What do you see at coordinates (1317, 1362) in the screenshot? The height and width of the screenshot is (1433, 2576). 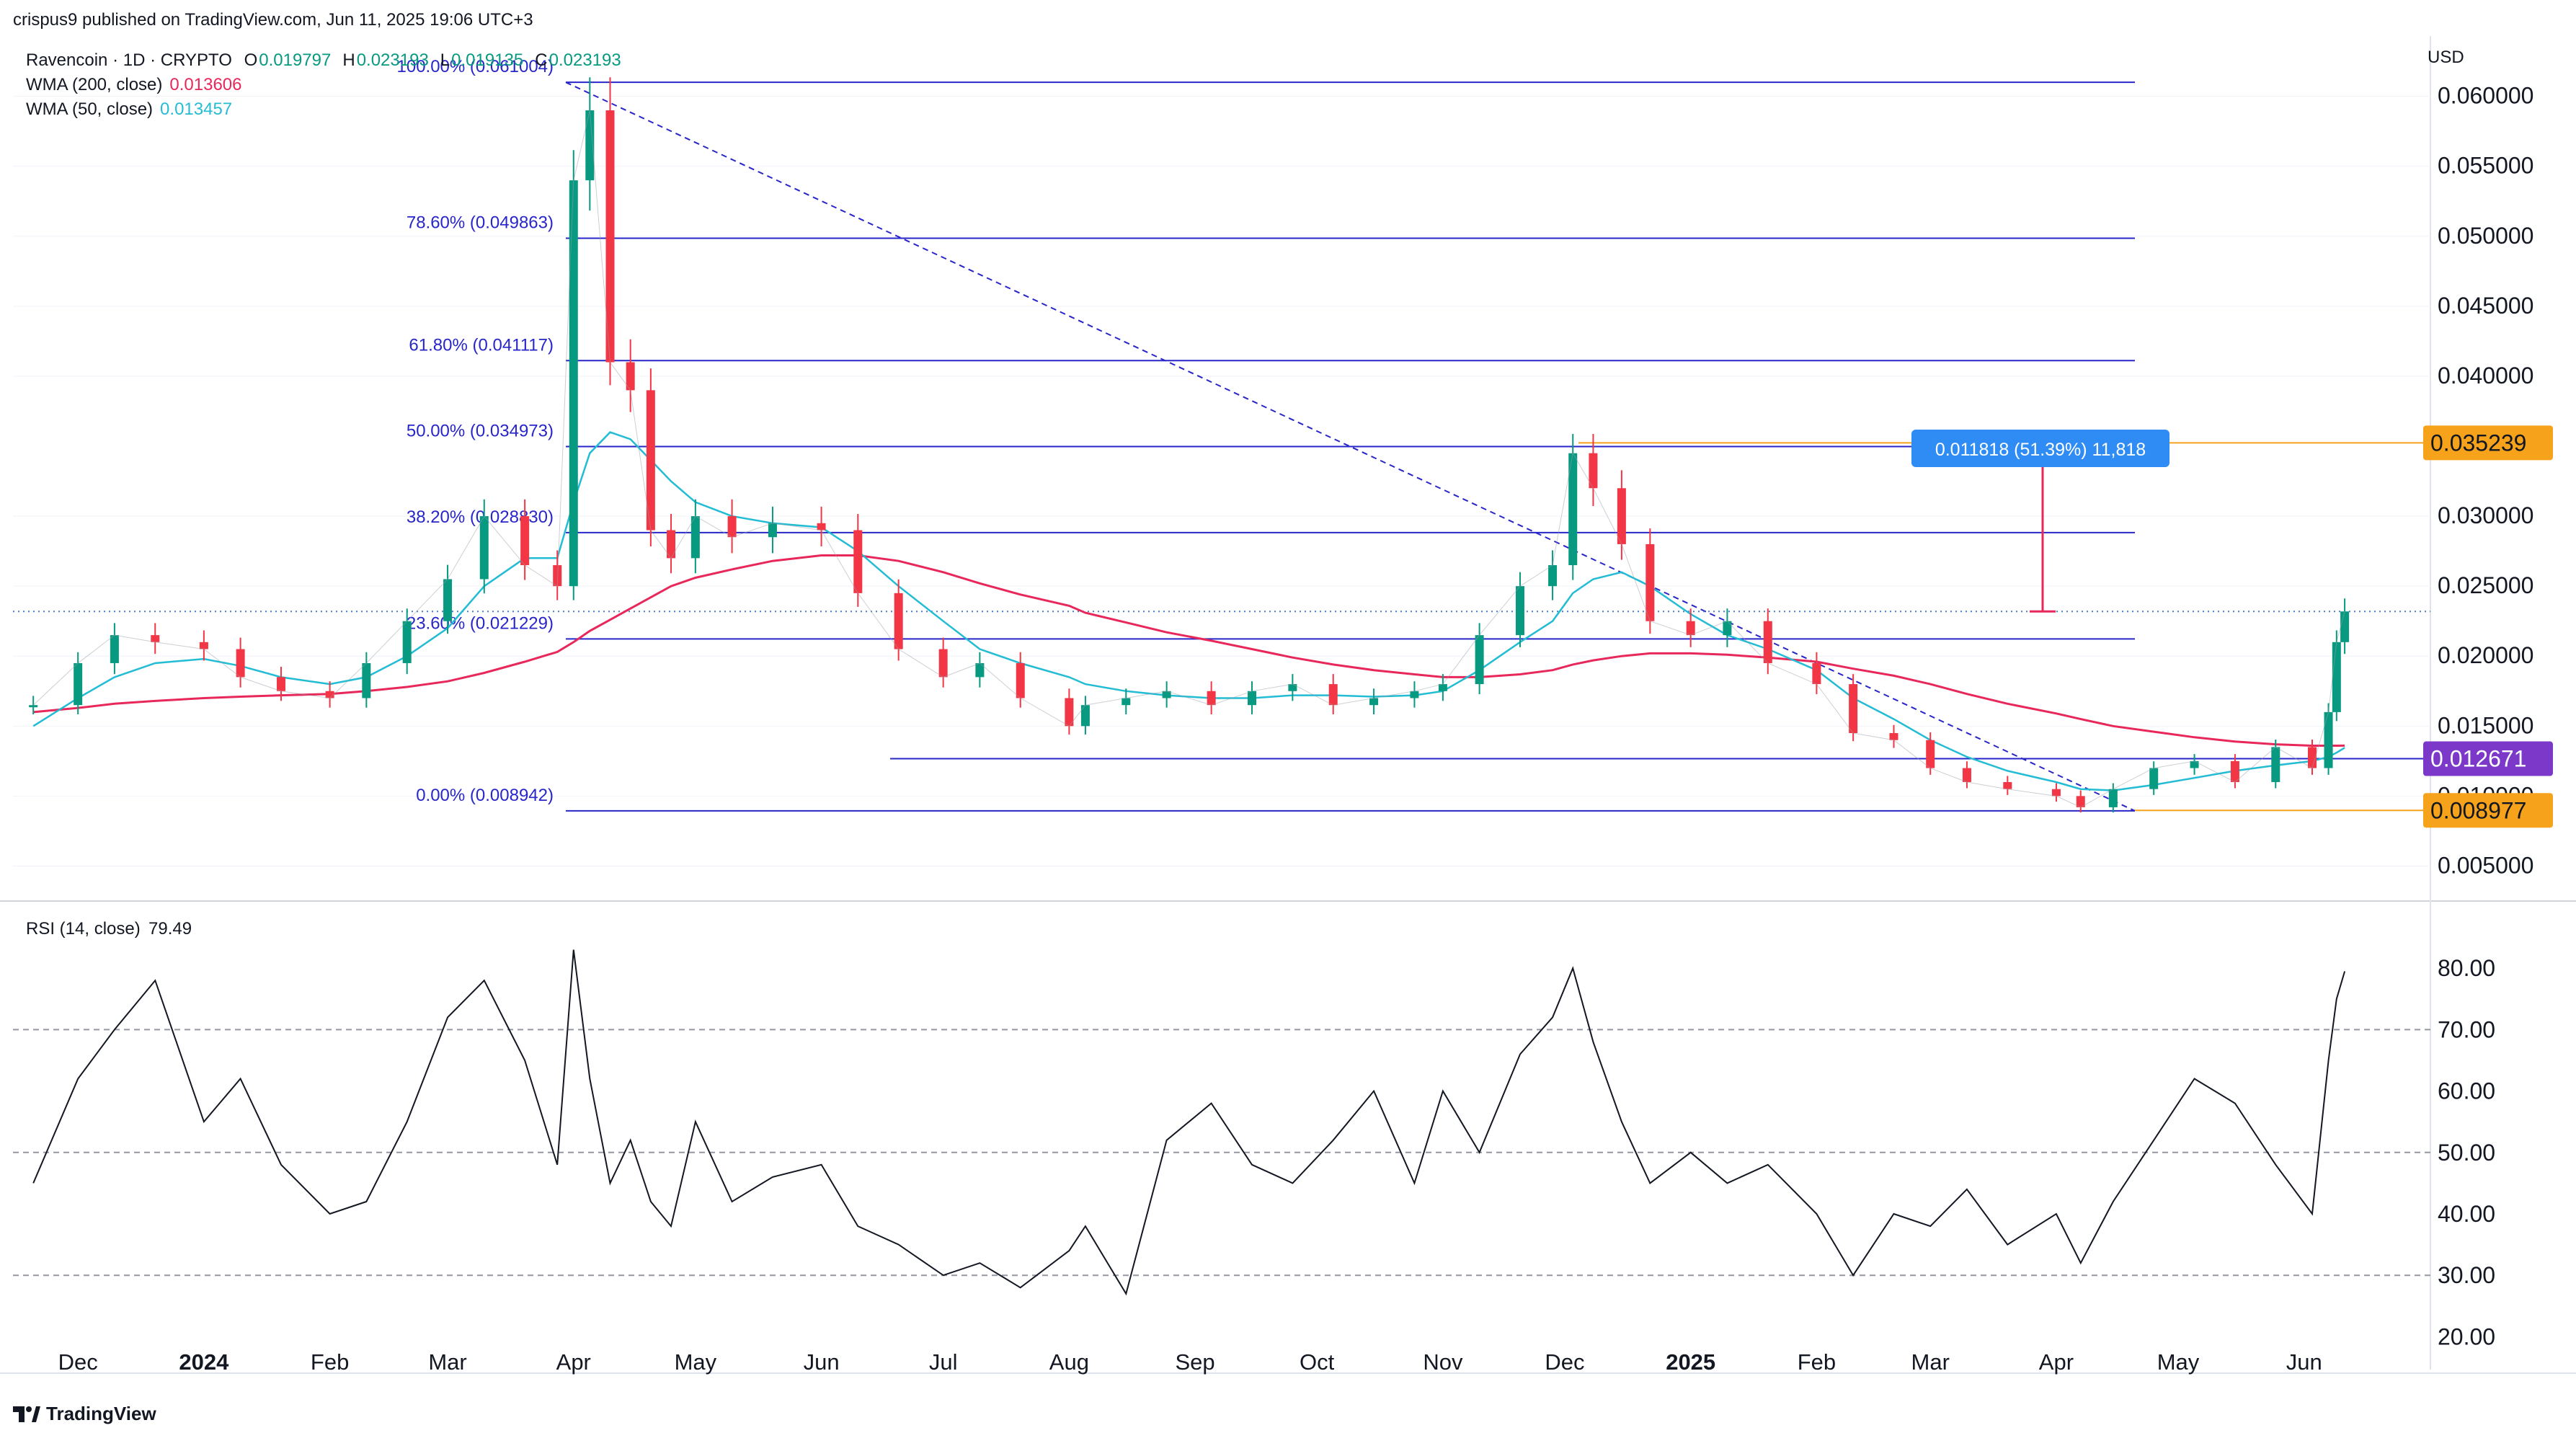 I see `time-tick-label: Oct` at bounding box center [1317, 1362].